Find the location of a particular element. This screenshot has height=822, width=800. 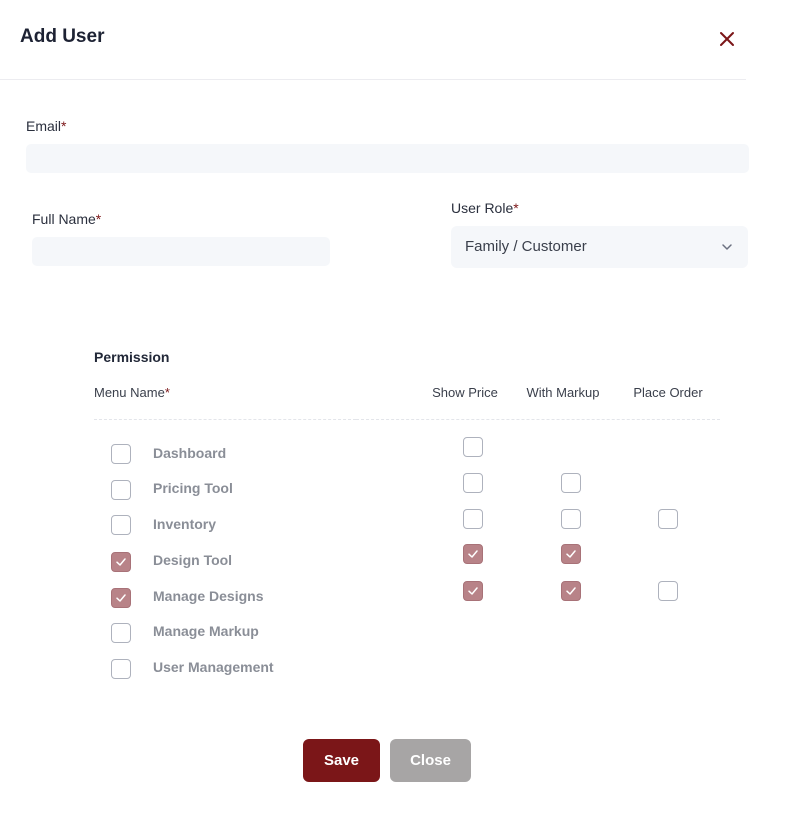

menu-label-design-tool: Design Tool is located at coordinates (193, 560).